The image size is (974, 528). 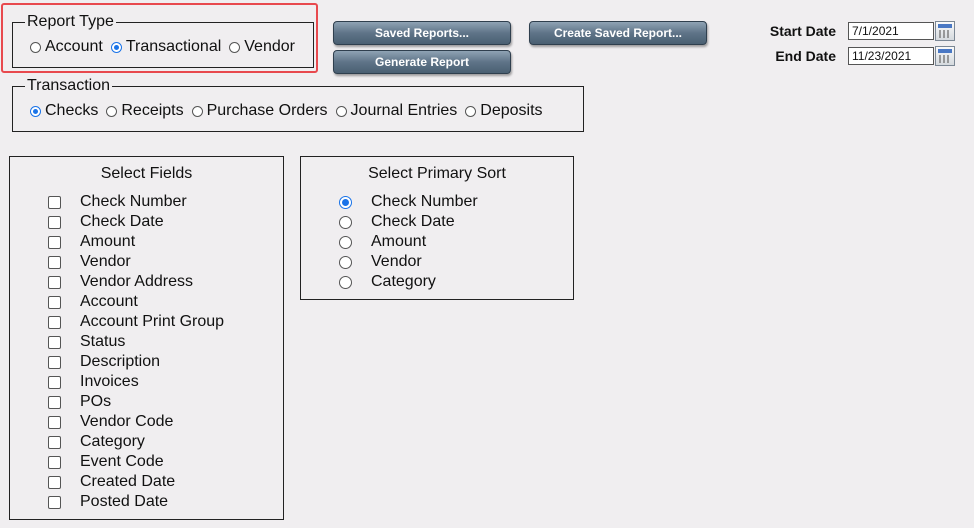 I want to click on transaction-purchase-orders: Purchase Orders, so click(x=259, y=111).